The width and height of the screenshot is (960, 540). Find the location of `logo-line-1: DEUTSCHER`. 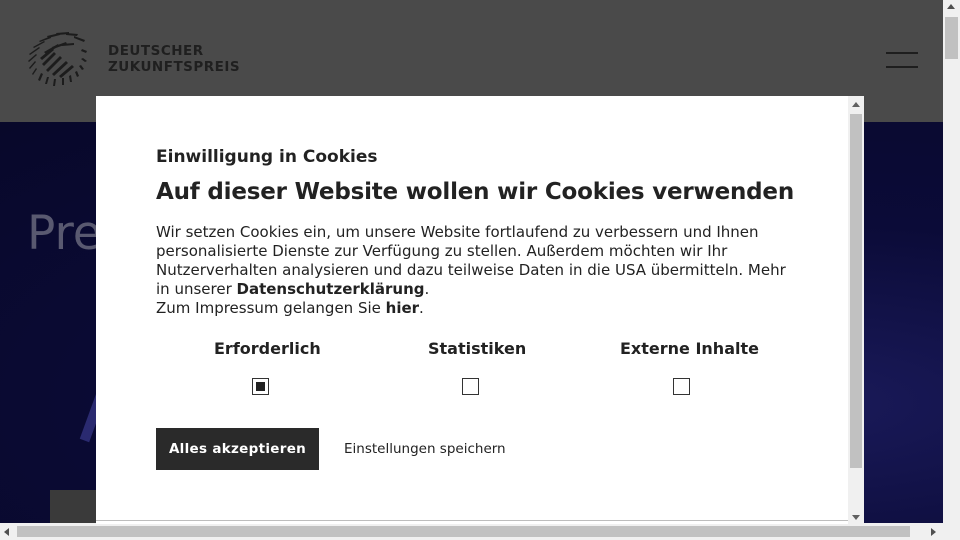

logo-line-1: DEUTSCHER is located at coordinates (156, 51).